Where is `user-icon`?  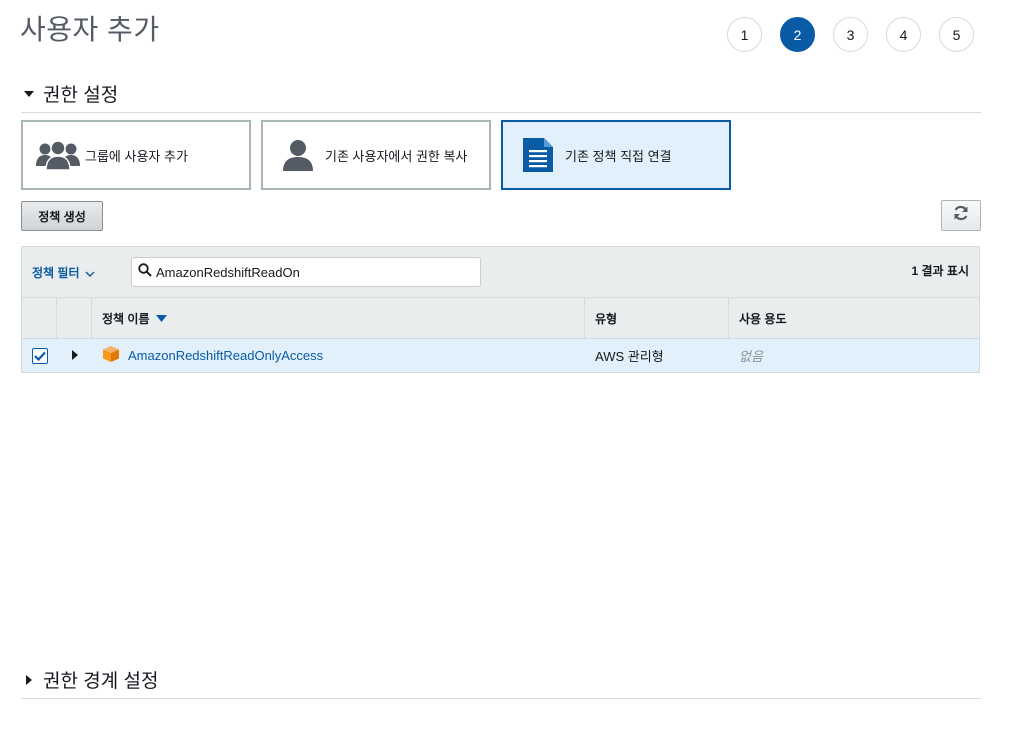 user-icon is located at coordinates (298, 155).